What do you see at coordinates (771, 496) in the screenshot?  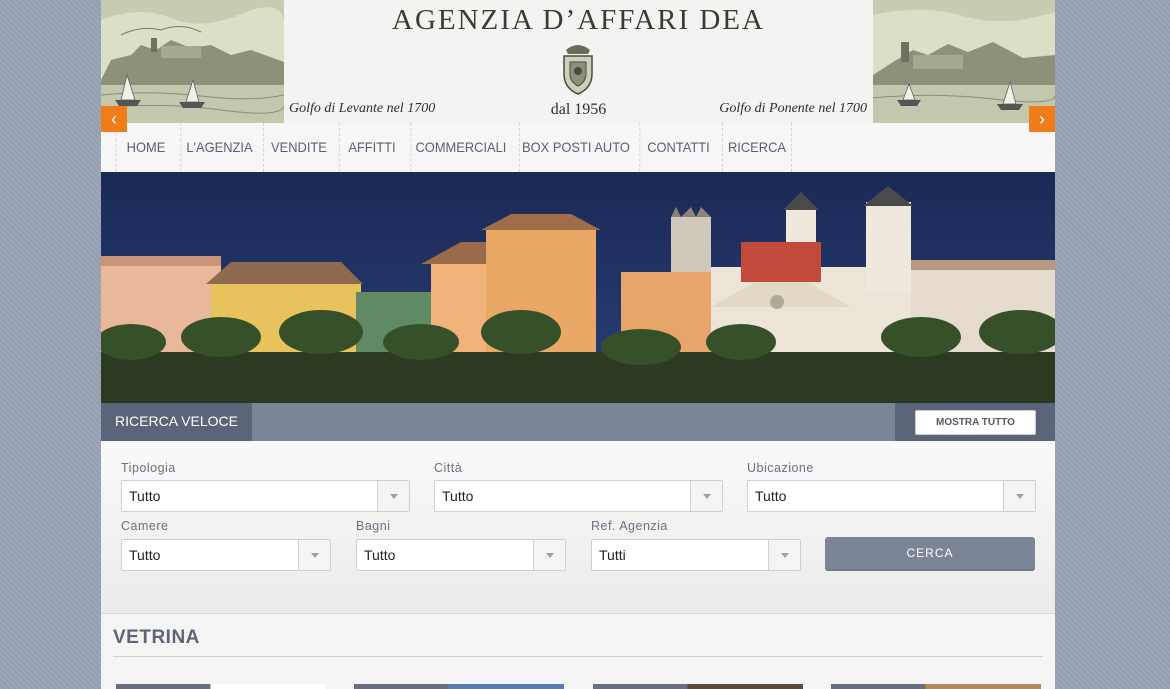 I see `ubicazione-value: Tutto` at bounding box center [771, 496].